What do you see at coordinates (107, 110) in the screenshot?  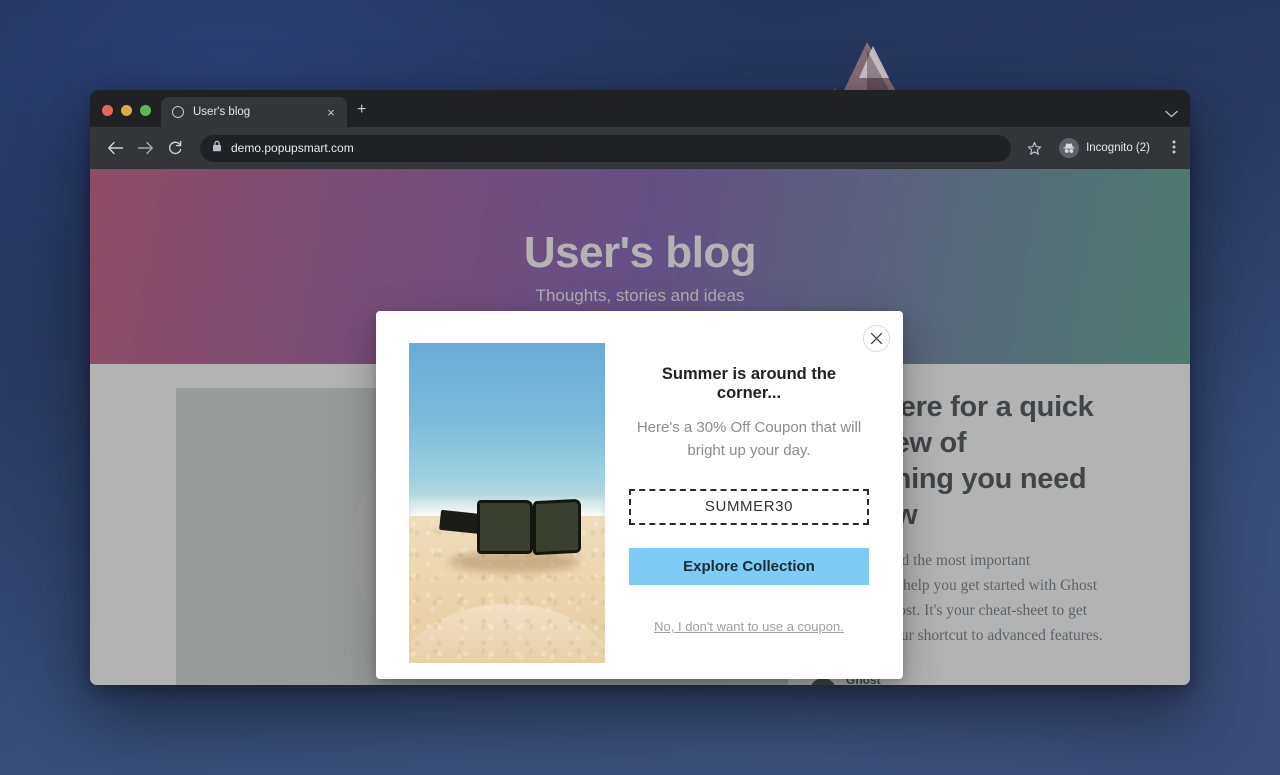 I see `close-window-button` at bounding box center [107, 110].